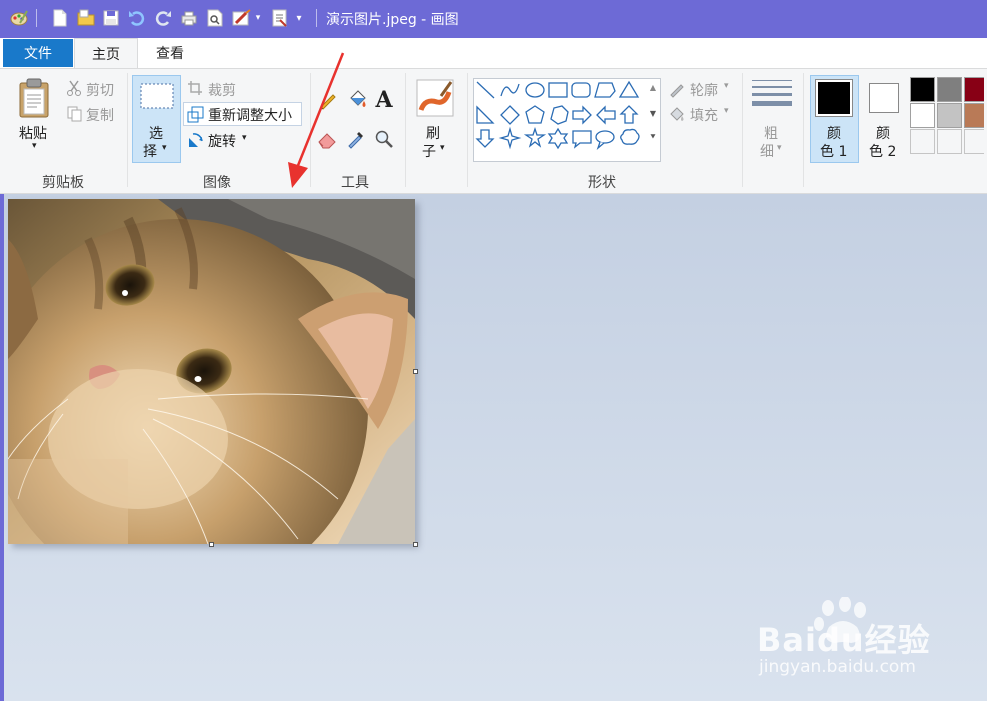  Describe the element at coordinates (38, 53) in the screenshot. I see `tab-file: 文件` at that location.